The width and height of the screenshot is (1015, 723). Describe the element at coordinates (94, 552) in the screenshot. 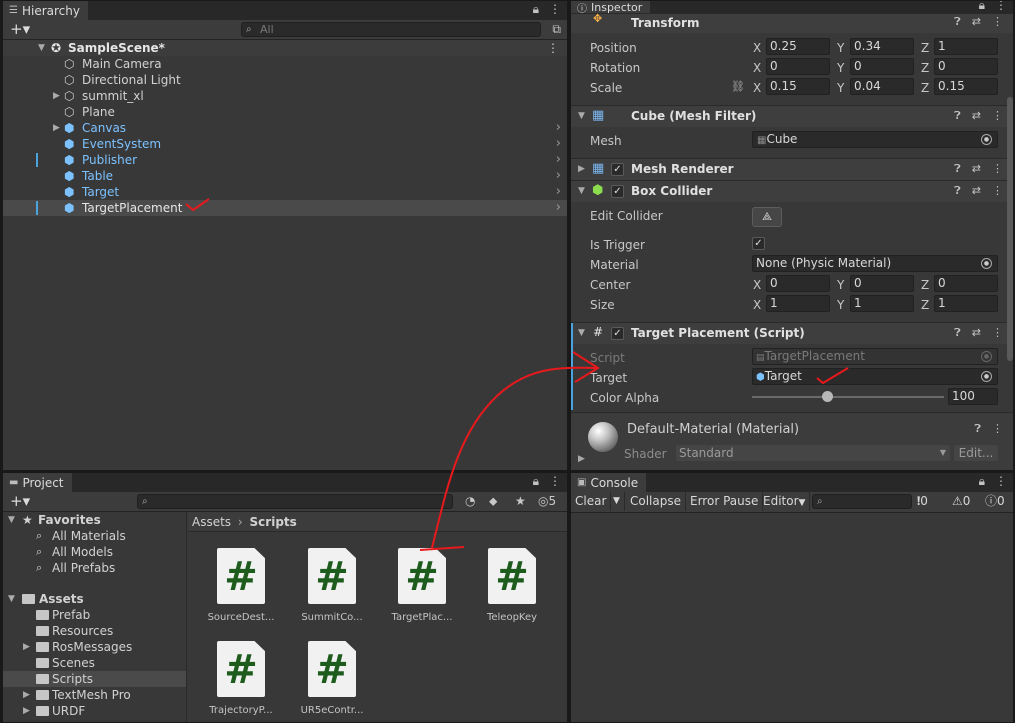

I see `favorite-item: ⌕ All Models` at that location.